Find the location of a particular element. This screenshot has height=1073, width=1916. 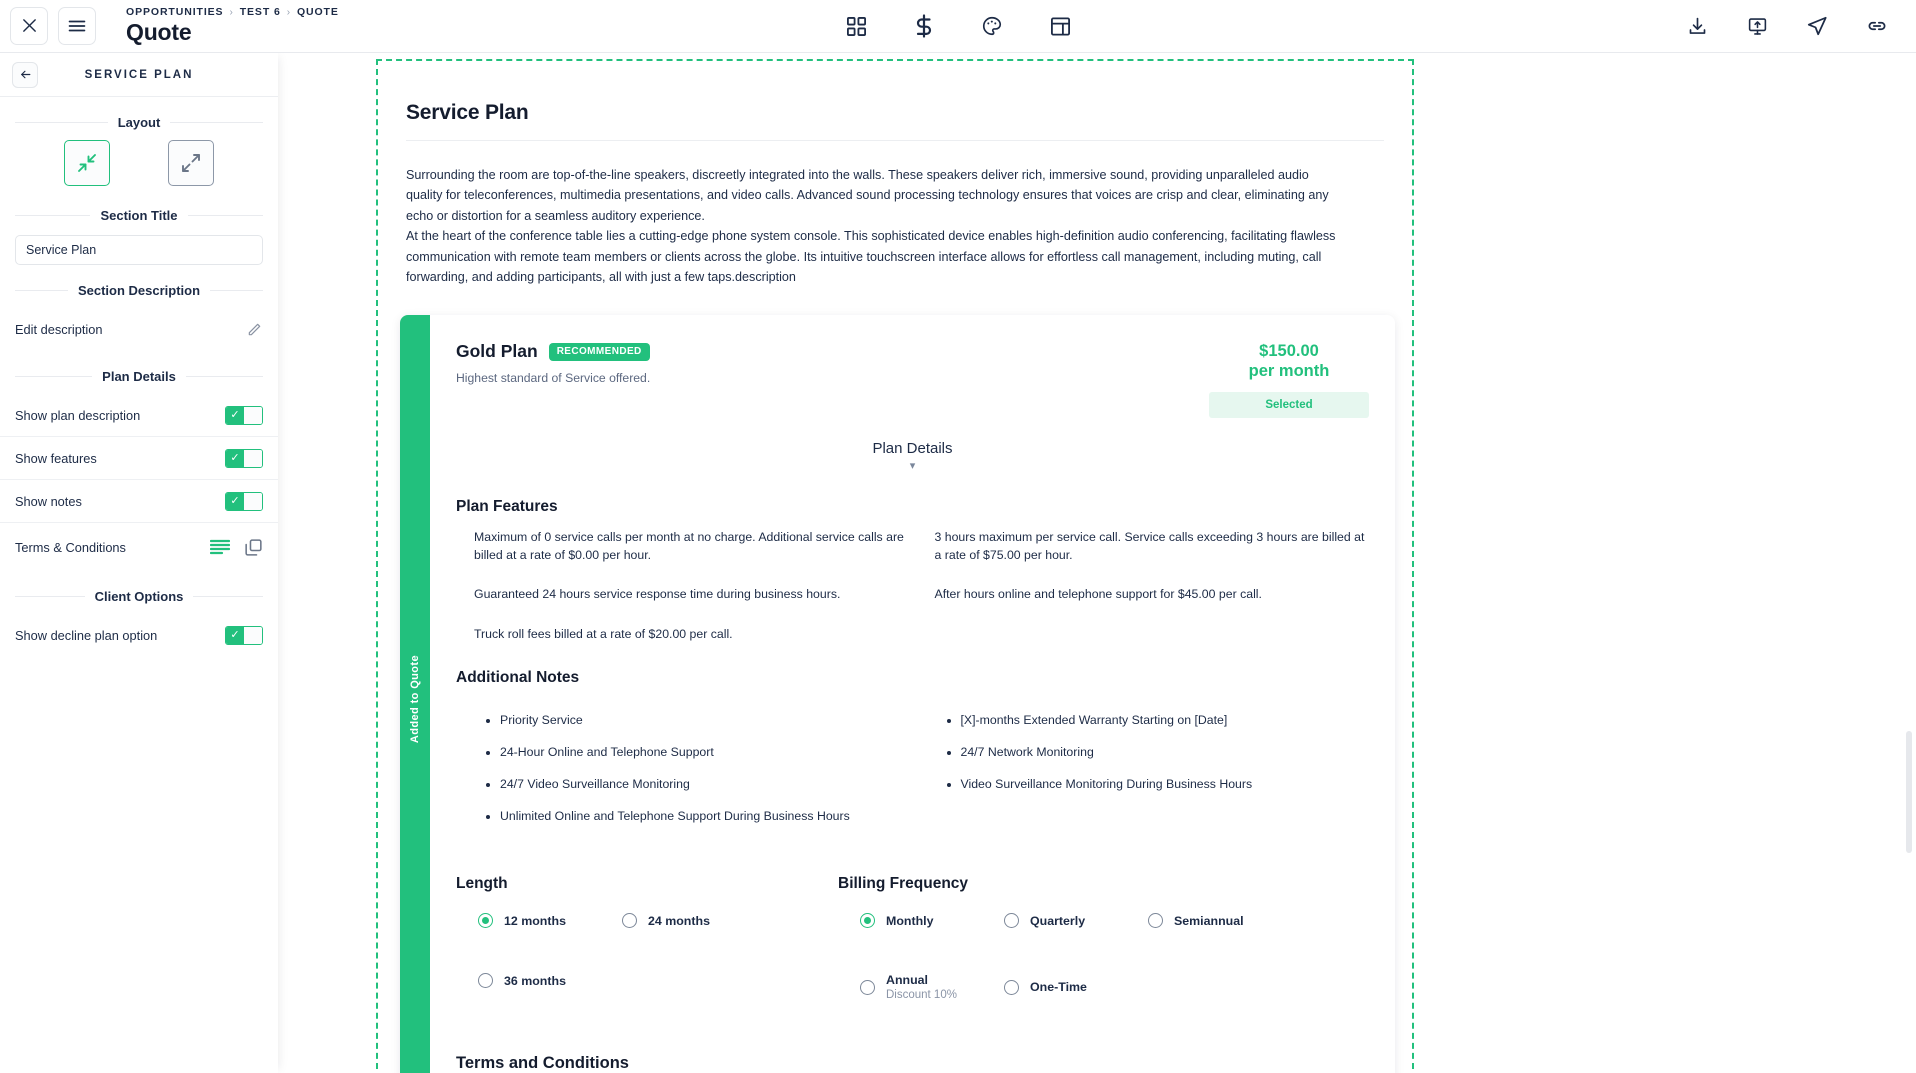

toggle-row-show-plan-description: Show plan description ✓ is located at coordinates (139, 415).